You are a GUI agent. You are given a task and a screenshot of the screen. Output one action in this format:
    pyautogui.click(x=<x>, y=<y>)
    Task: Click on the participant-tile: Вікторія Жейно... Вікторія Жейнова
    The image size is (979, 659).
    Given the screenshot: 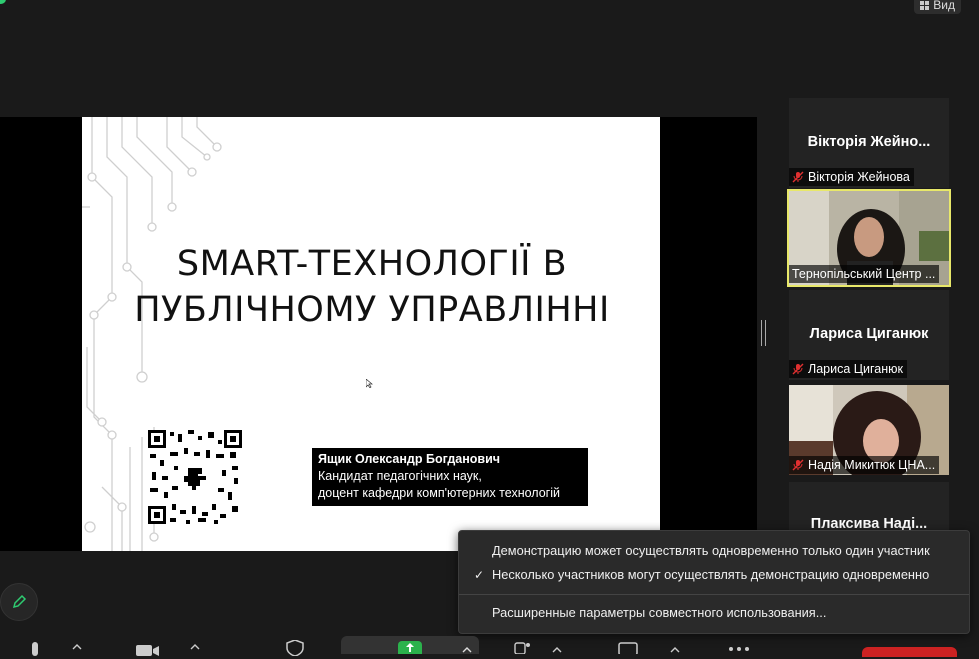 What is the action you would take?
    pyautogui.click(x=869, y=143)
    